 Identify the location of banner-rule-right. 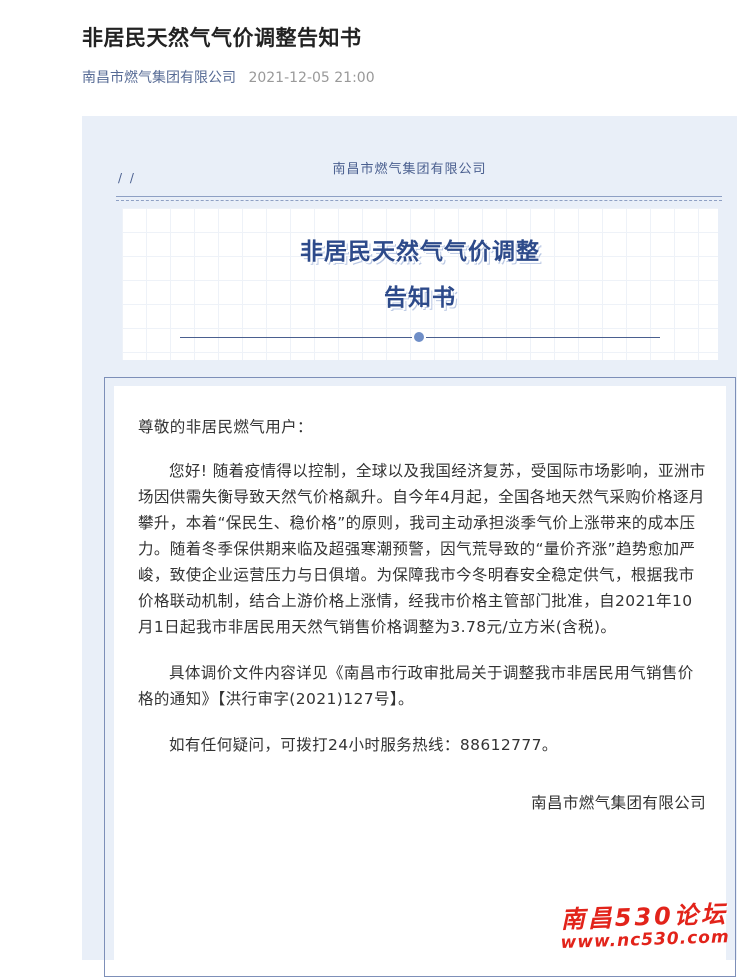
(543, 337).